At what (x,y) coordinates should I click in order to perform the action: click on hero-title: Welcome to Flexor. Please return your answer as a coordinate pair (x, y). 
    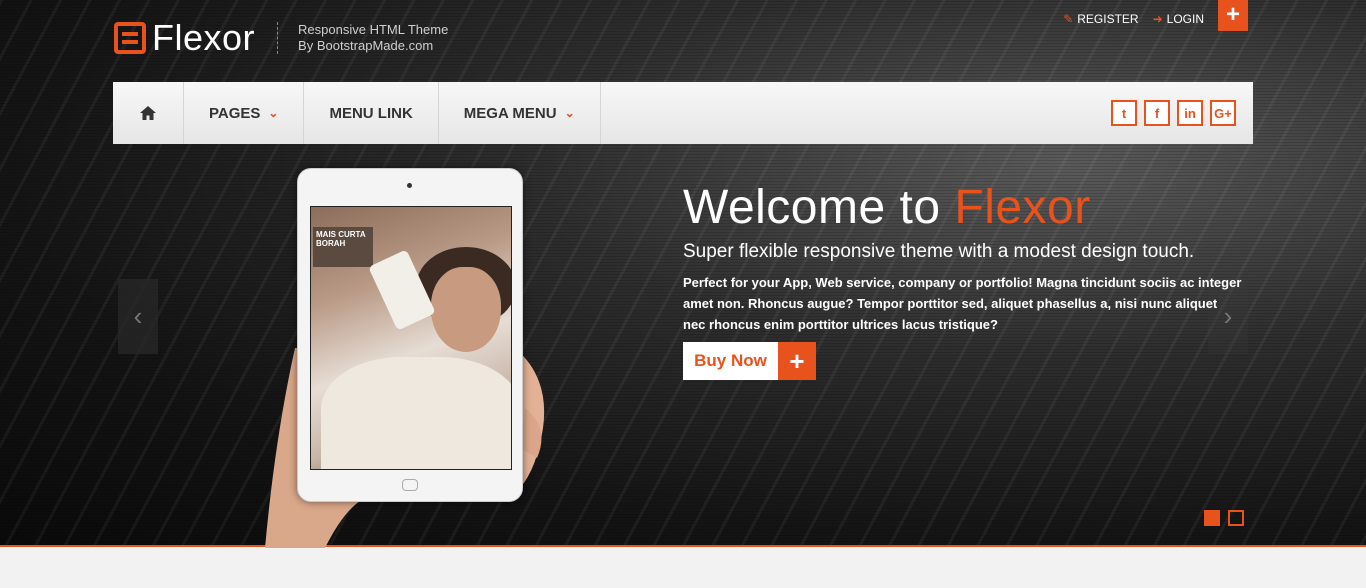
    Looking at the image, I should click on (887, 207).